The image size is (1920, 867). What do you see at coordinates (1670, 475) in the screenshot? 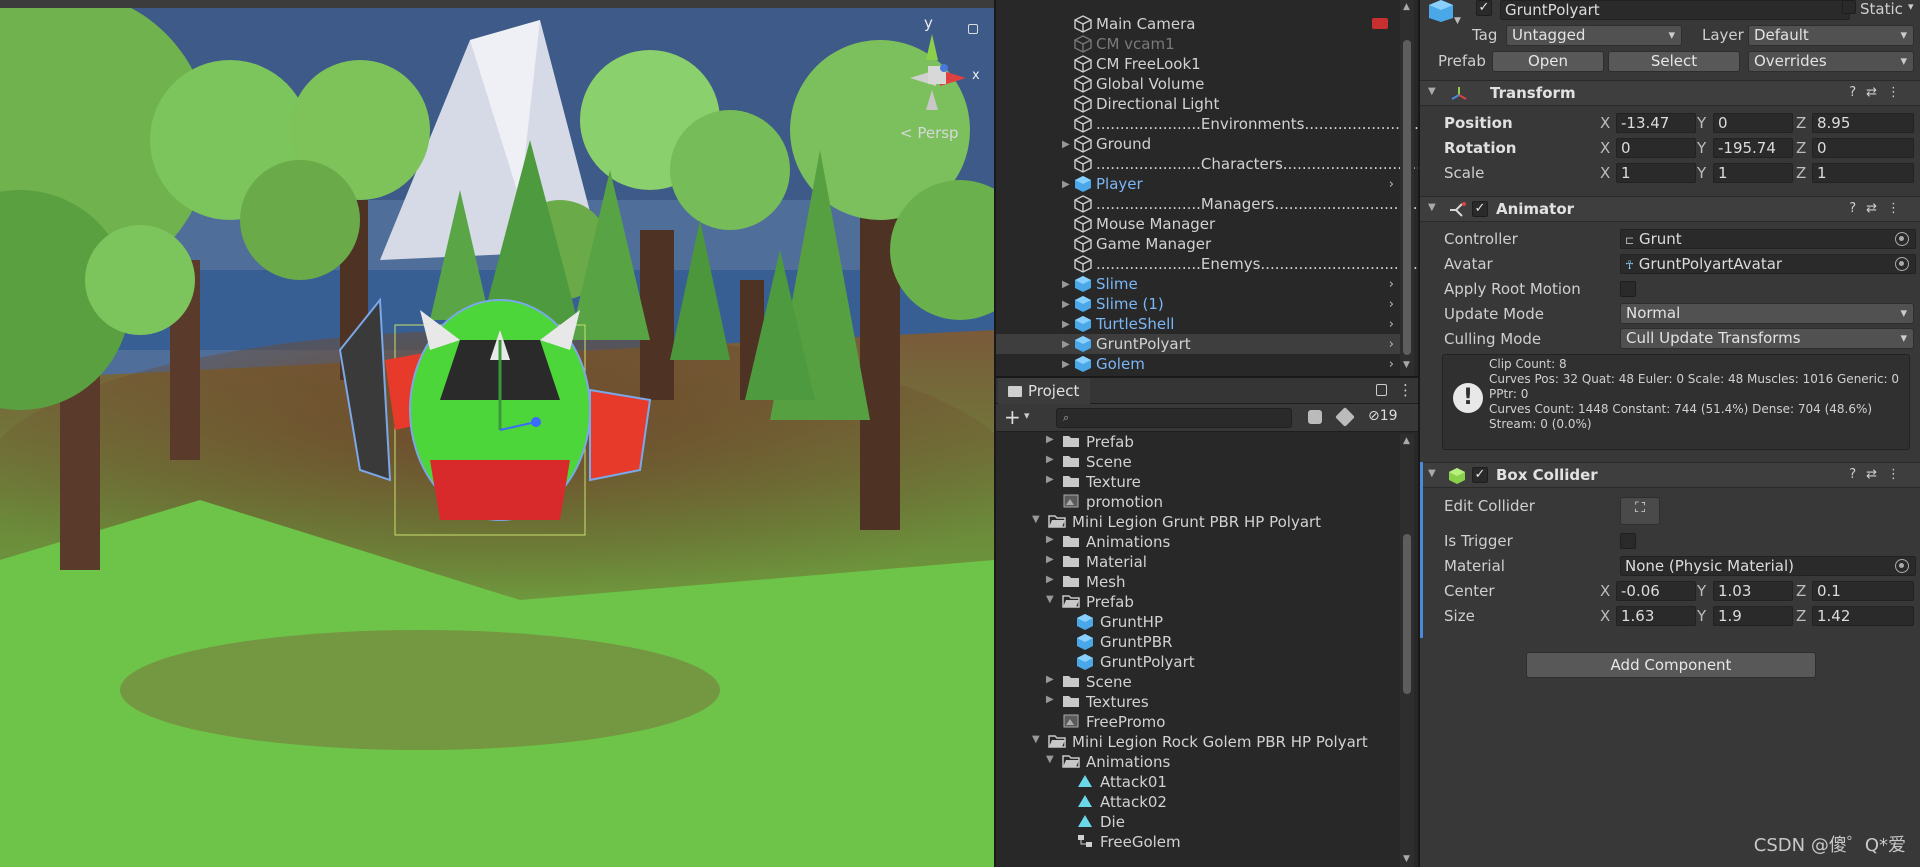
I see `box-collider-header: ▼ ✓ Box Collider ?⇄⋮` at bounding box center [1670, 475].